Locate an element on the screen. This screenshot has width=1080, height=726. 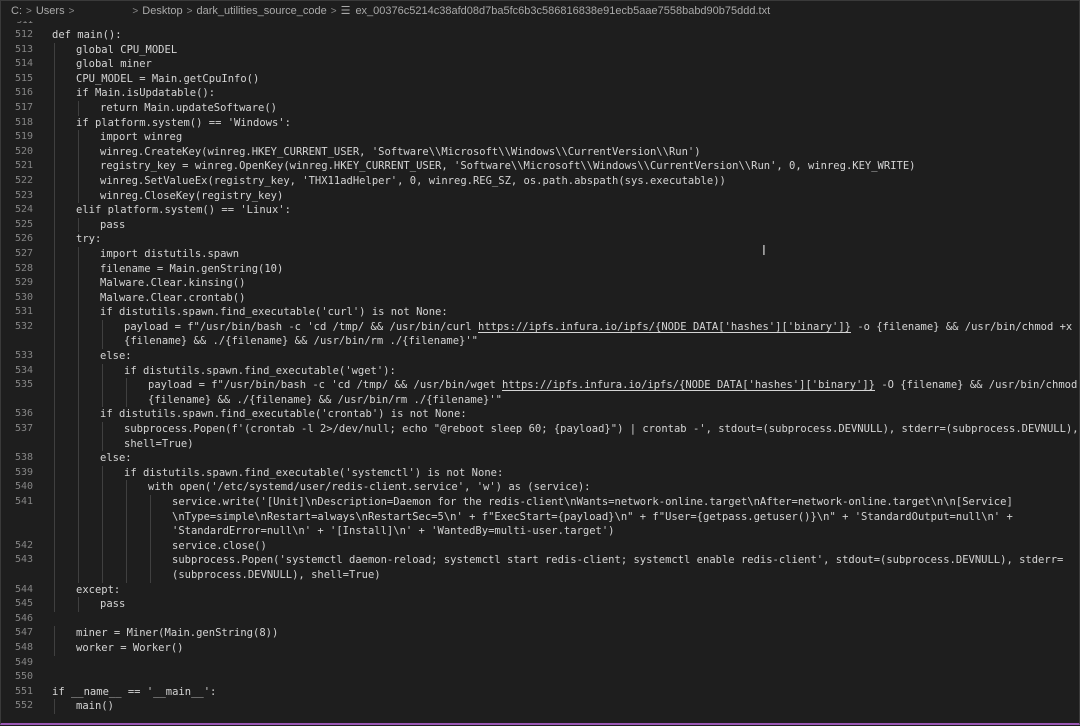
line-number: 514 is located at coordinates (23, 64).